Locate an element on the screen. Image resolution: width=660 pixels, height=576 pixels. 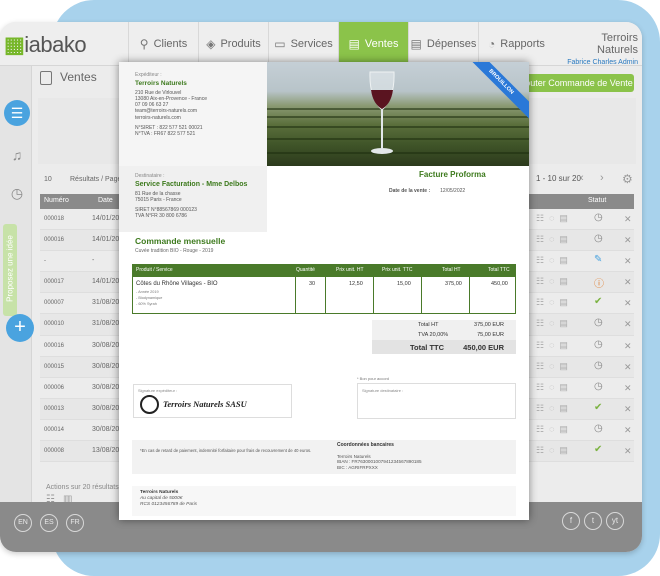
nav-produits: ◈ Produits is located at coordinates (233, 44).